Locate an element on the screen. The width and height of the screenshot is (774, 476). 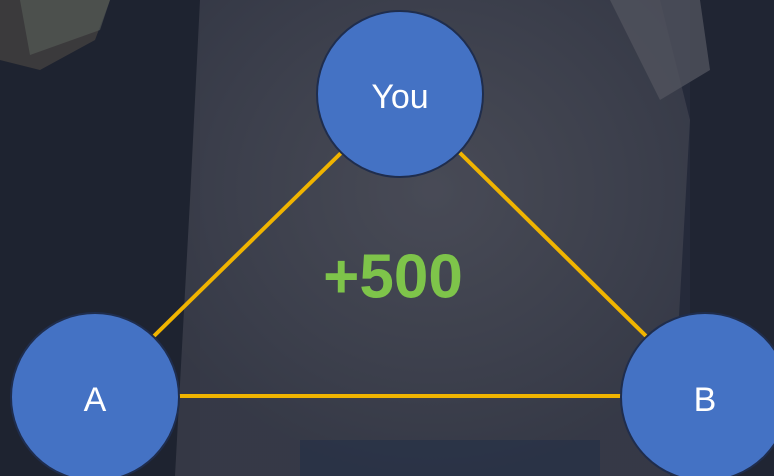
node-you-label: You is located at coordinates (399, 97).